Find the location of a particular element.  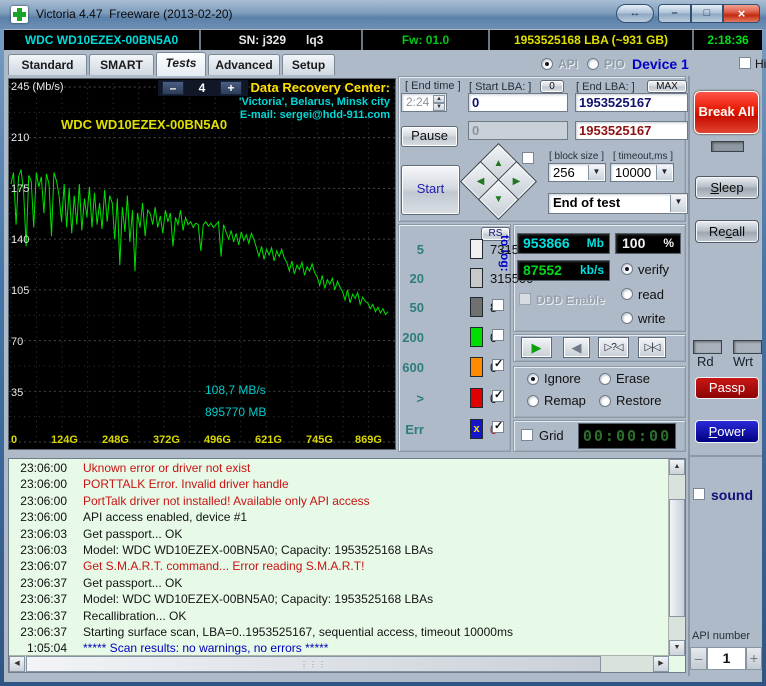

uptime-clock: 2:18:36 is located at coordinates (728, 40).